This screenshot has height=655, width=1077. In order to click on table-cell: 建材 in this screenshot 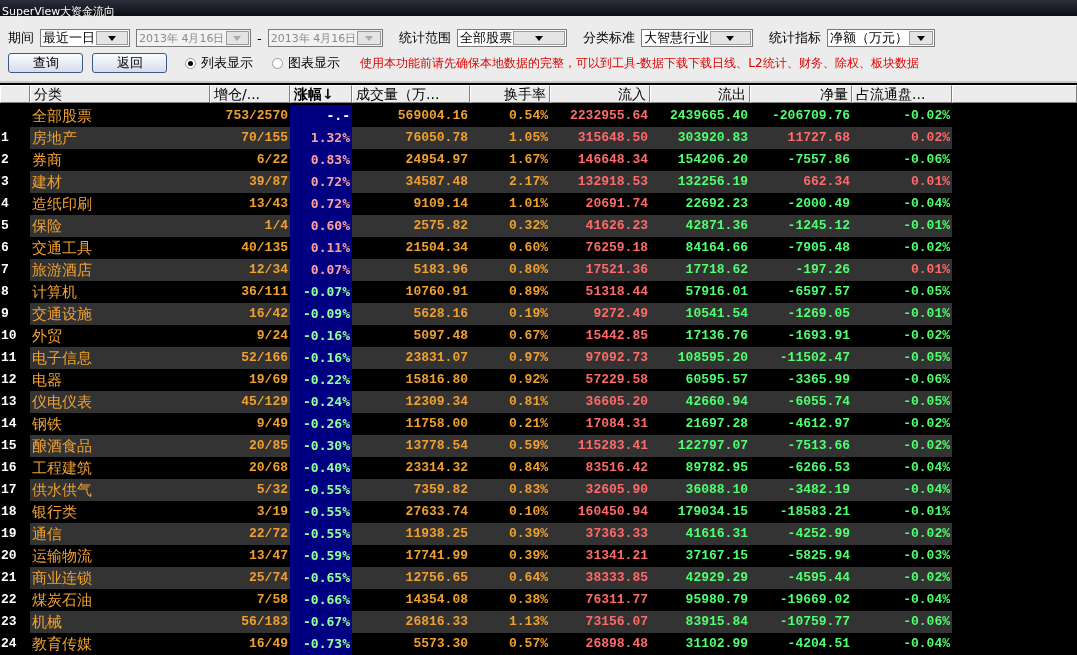, I will do `click(120, 182)`.